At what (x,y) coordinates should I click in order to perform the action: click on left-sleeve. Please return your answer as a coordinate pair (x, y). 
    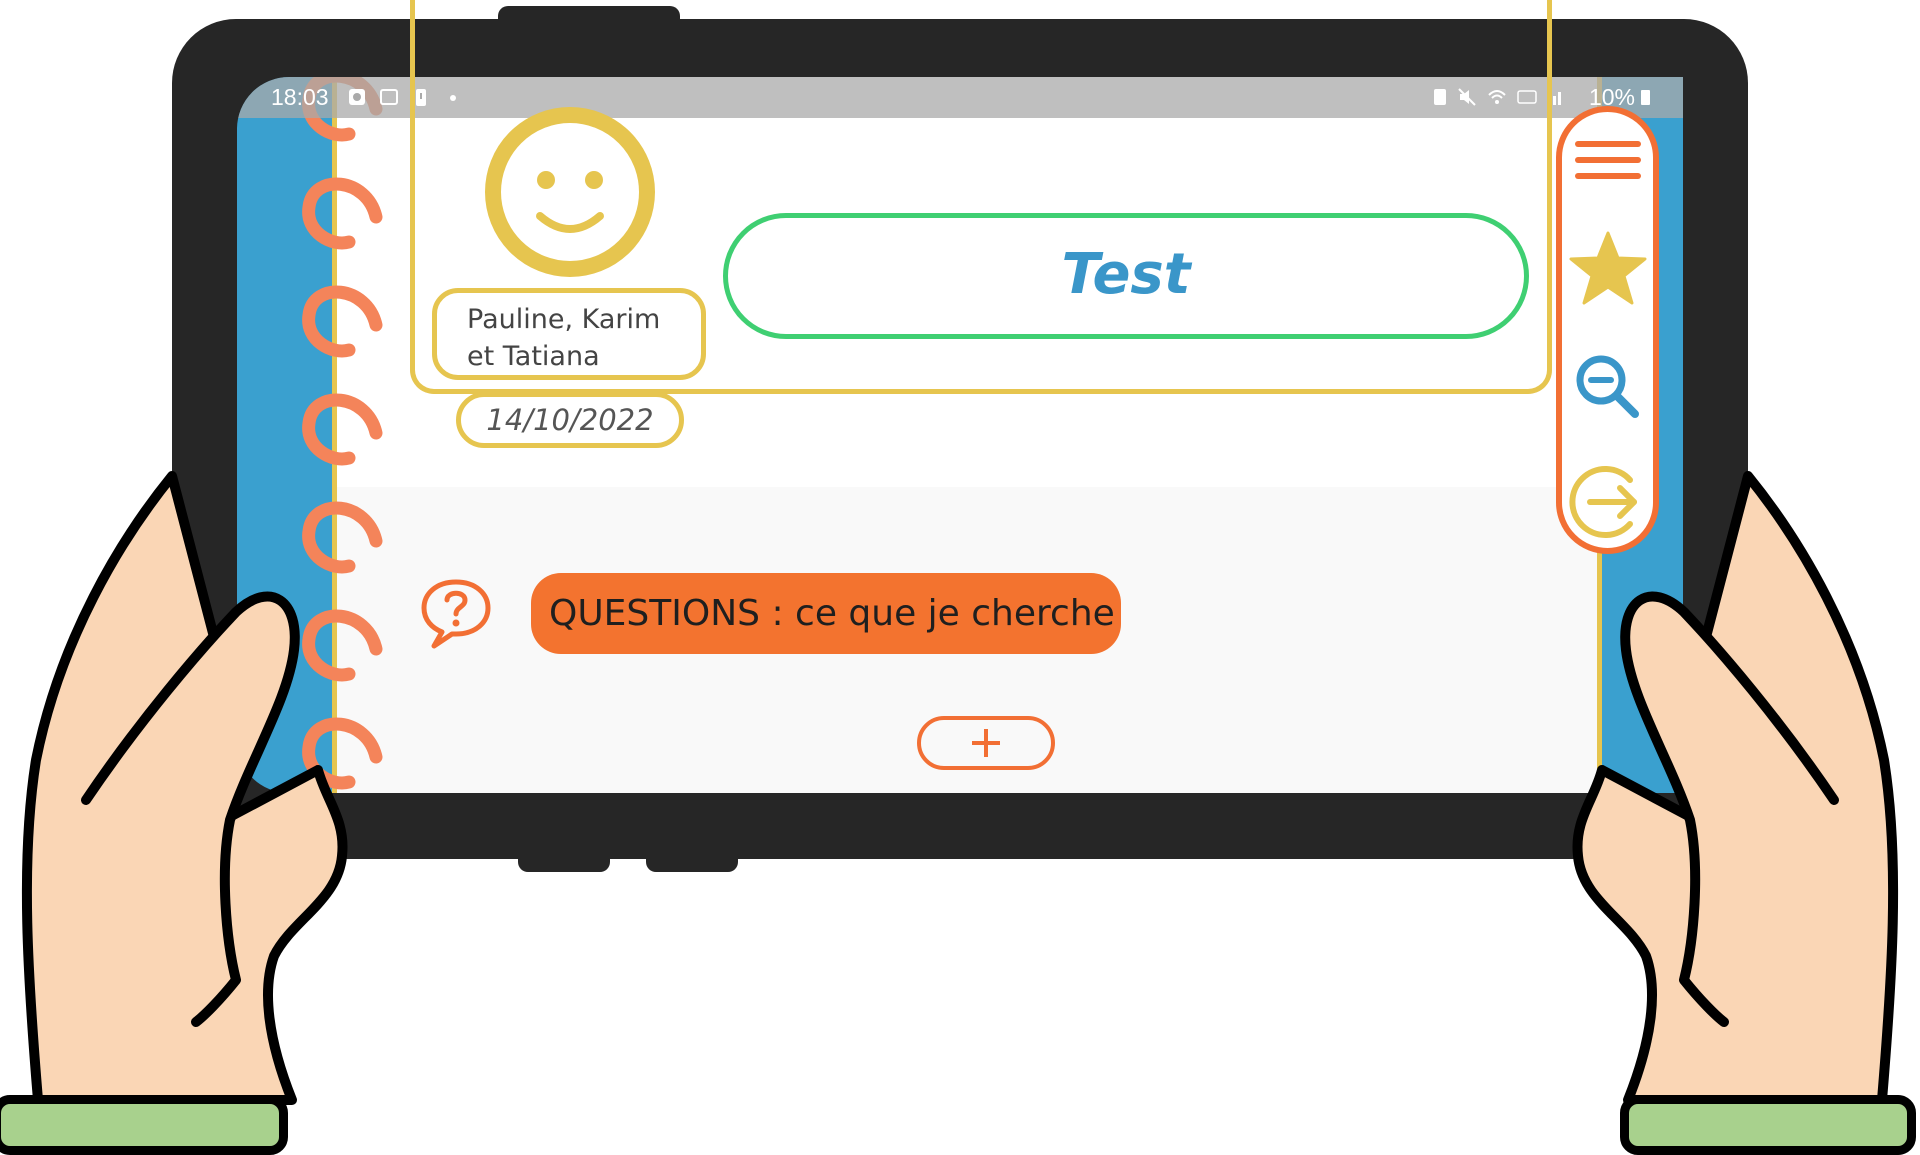
    Looking at the image, I should click on (144, 1125).